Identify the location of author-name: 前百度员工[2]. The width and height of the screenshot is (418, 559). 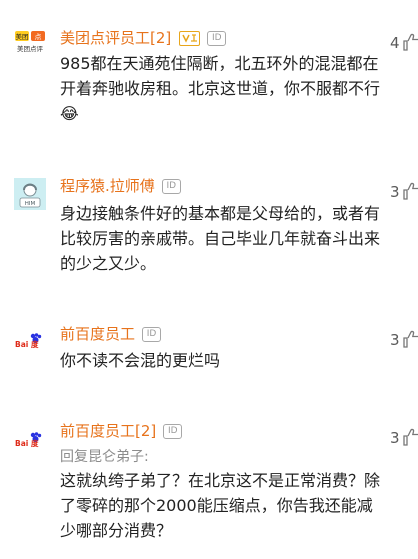
(108, 431).